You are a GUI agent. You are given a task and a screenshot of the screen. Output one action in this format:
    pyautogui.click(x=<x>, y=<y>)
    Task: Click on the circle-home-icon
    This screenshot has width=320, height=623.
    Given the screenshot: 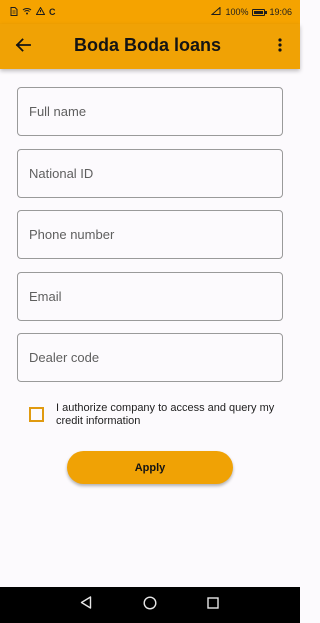 What is the action you would take?
    pyautogui.click(x=150, y=605)
    